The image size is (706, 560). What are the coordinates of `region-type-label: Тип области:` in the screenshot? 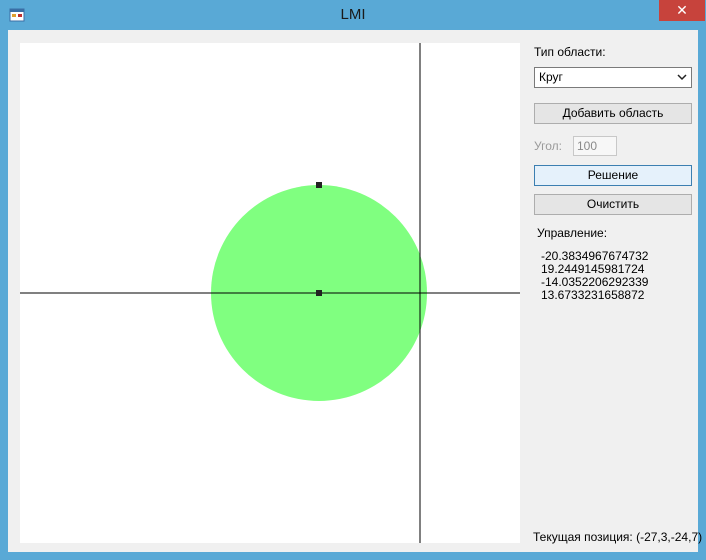 It's located at (570, 52).